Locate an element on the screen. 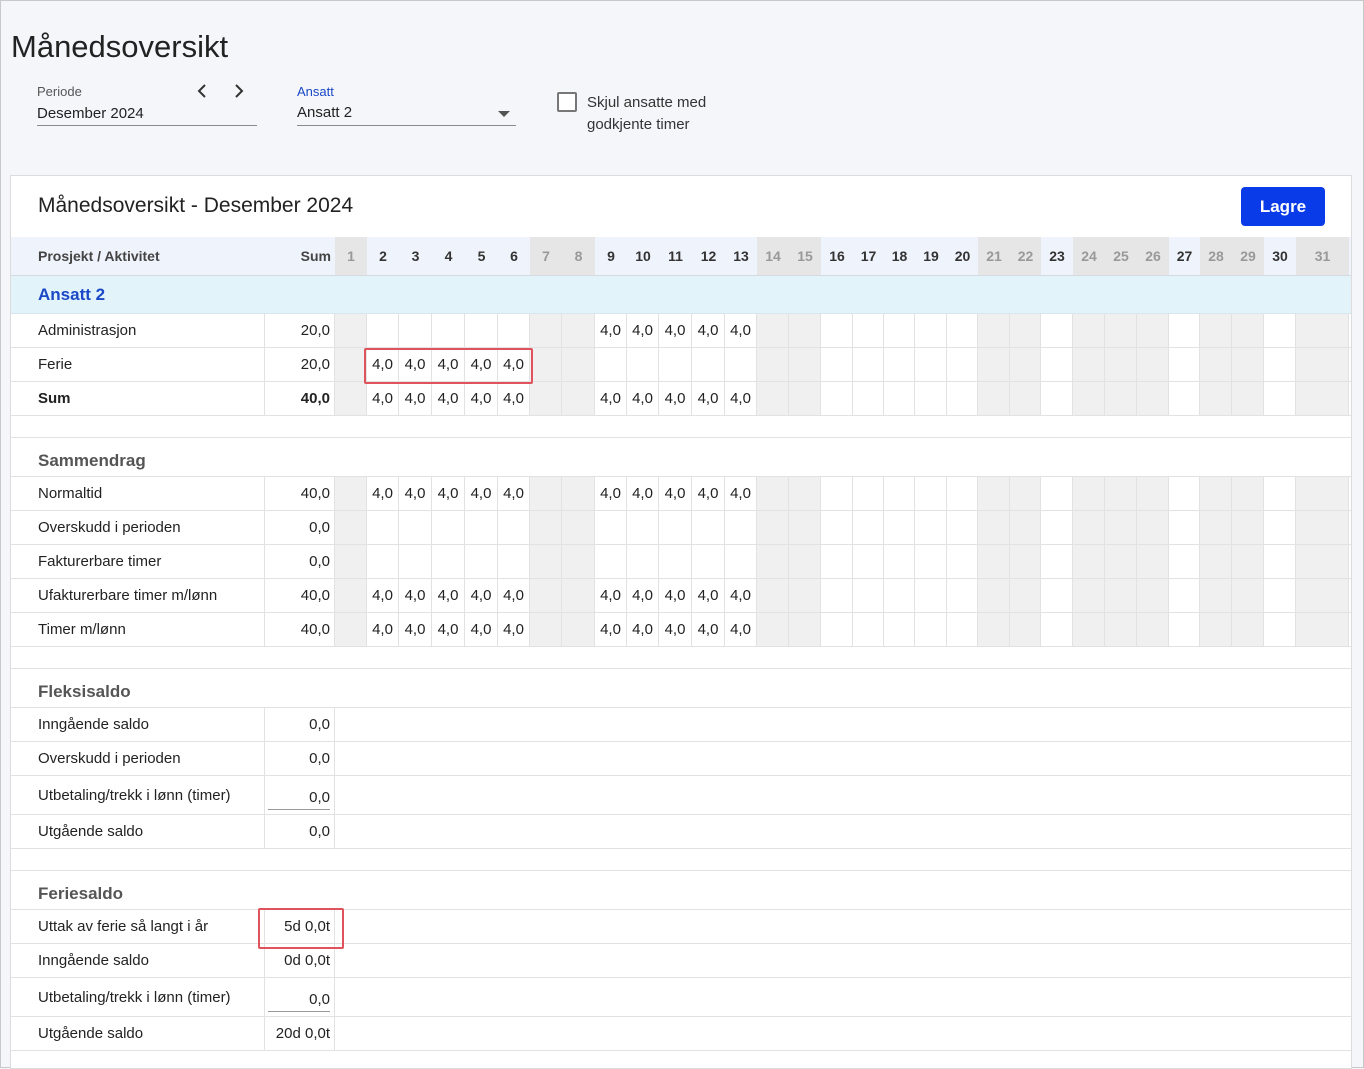 The width and height of the screenshot is (1364, 1069). activities-day-4: 4,0 is located at coordinates (448, 398).